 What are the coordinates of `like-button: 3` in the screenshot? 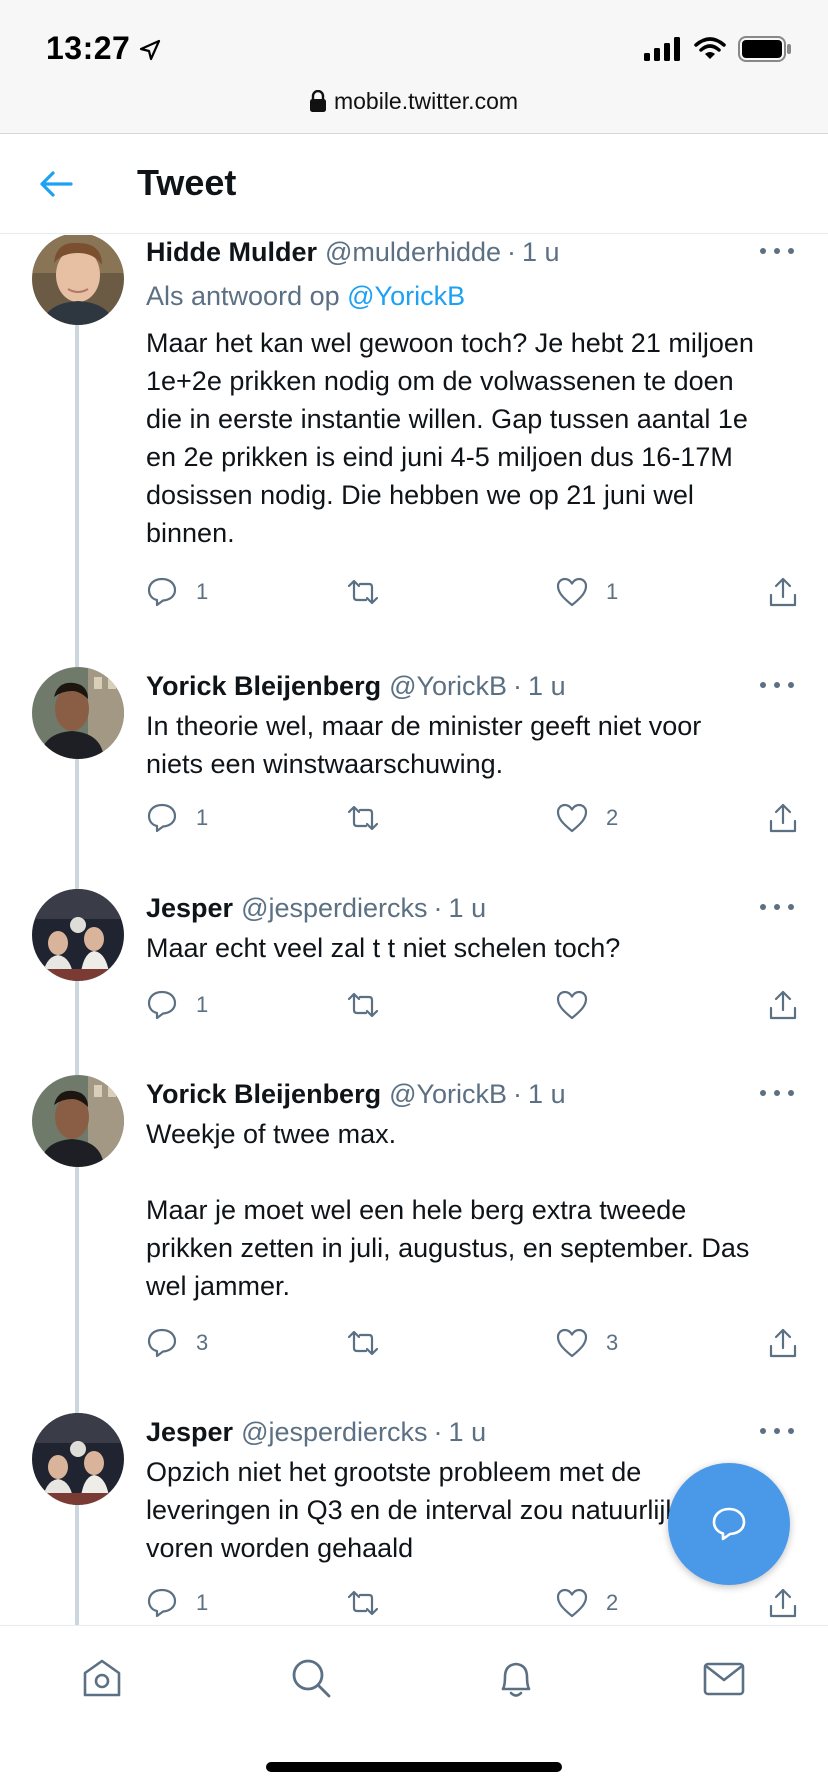 It's located at (587, 1343).